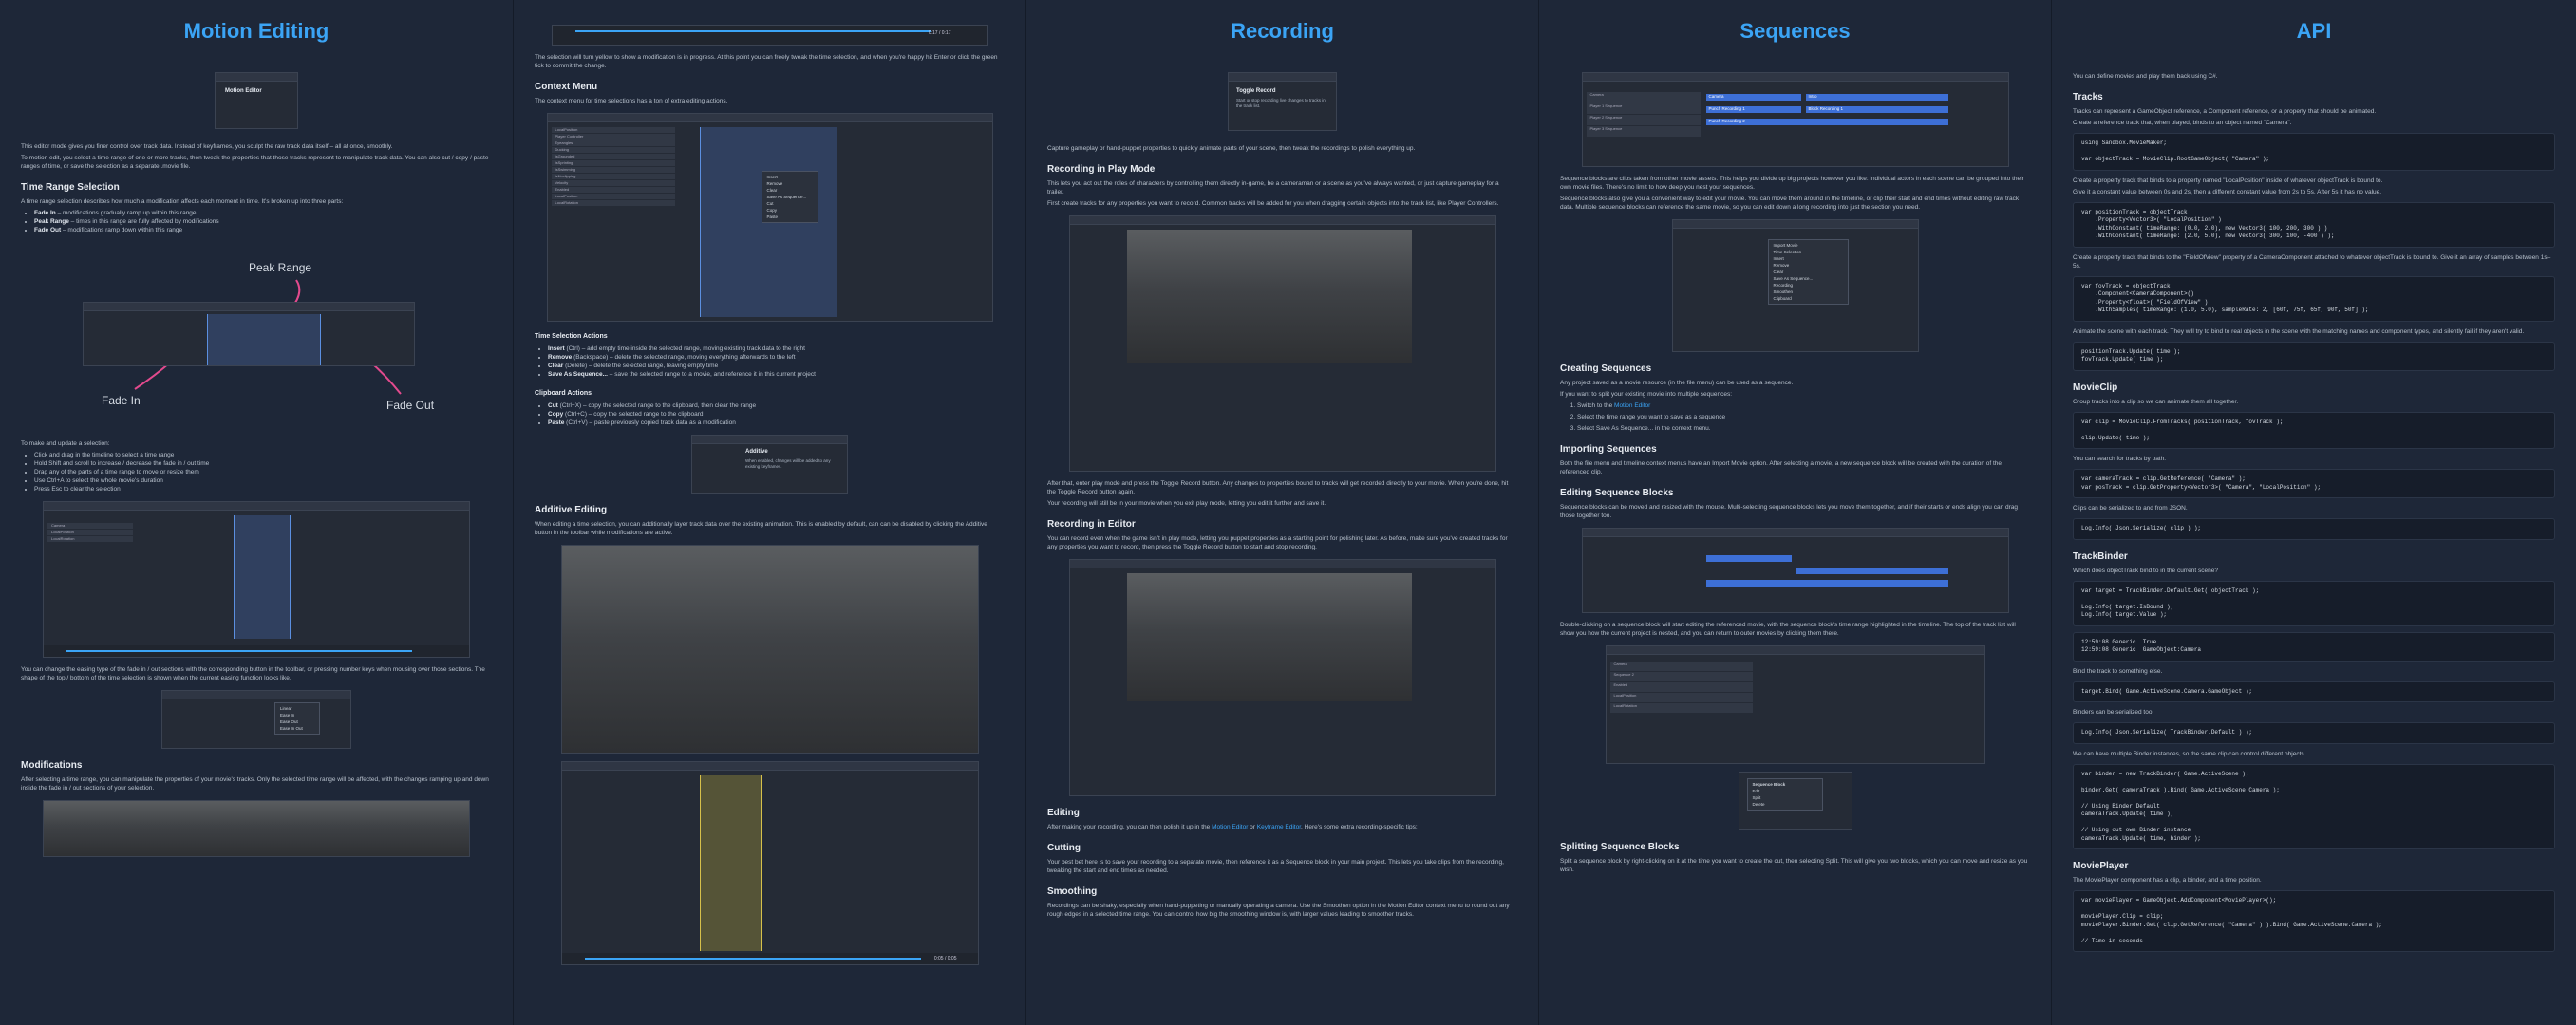 The image size is (2576, 1025). I want to click on track-row: IsSwimming, so click(613, 170).